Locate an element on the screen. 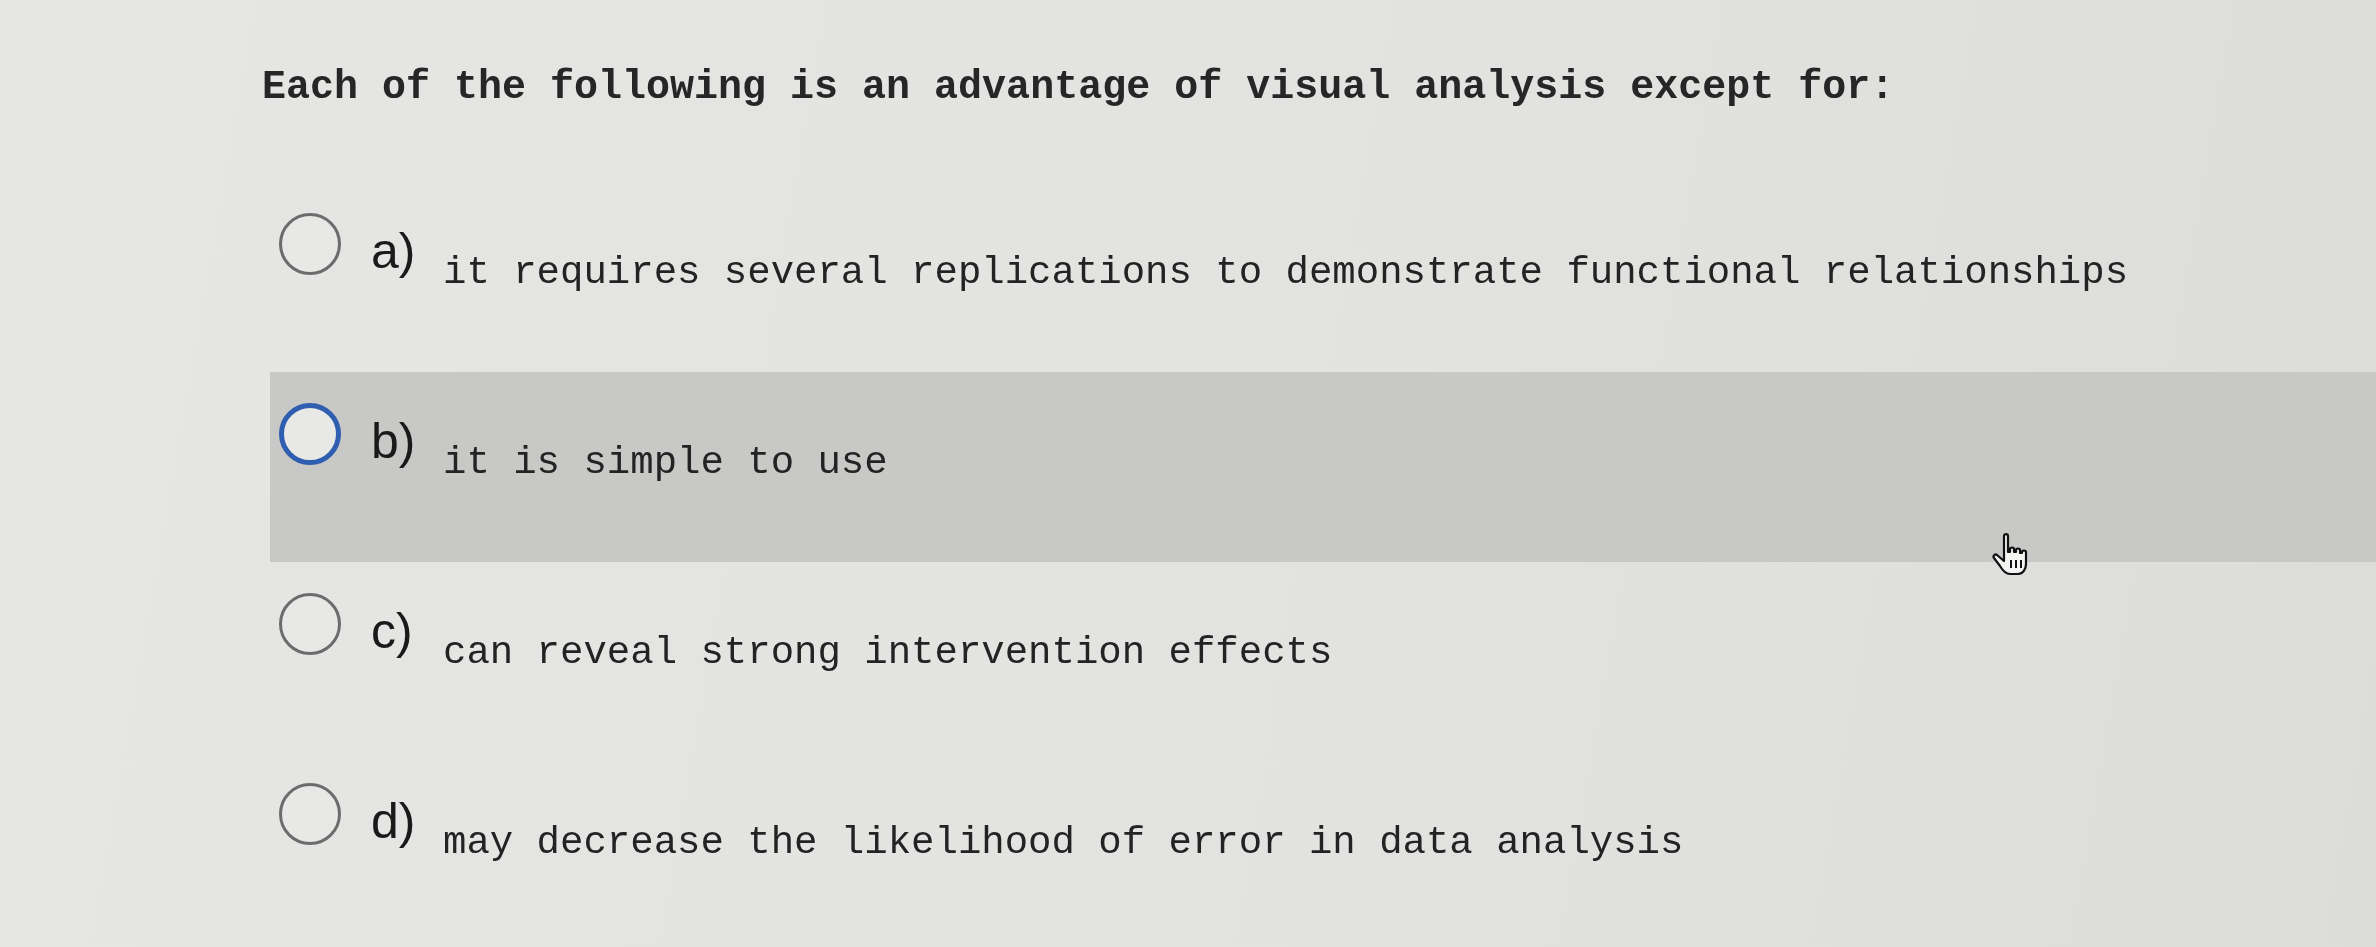  option-letter: b) is located at coordinates (394, 441).